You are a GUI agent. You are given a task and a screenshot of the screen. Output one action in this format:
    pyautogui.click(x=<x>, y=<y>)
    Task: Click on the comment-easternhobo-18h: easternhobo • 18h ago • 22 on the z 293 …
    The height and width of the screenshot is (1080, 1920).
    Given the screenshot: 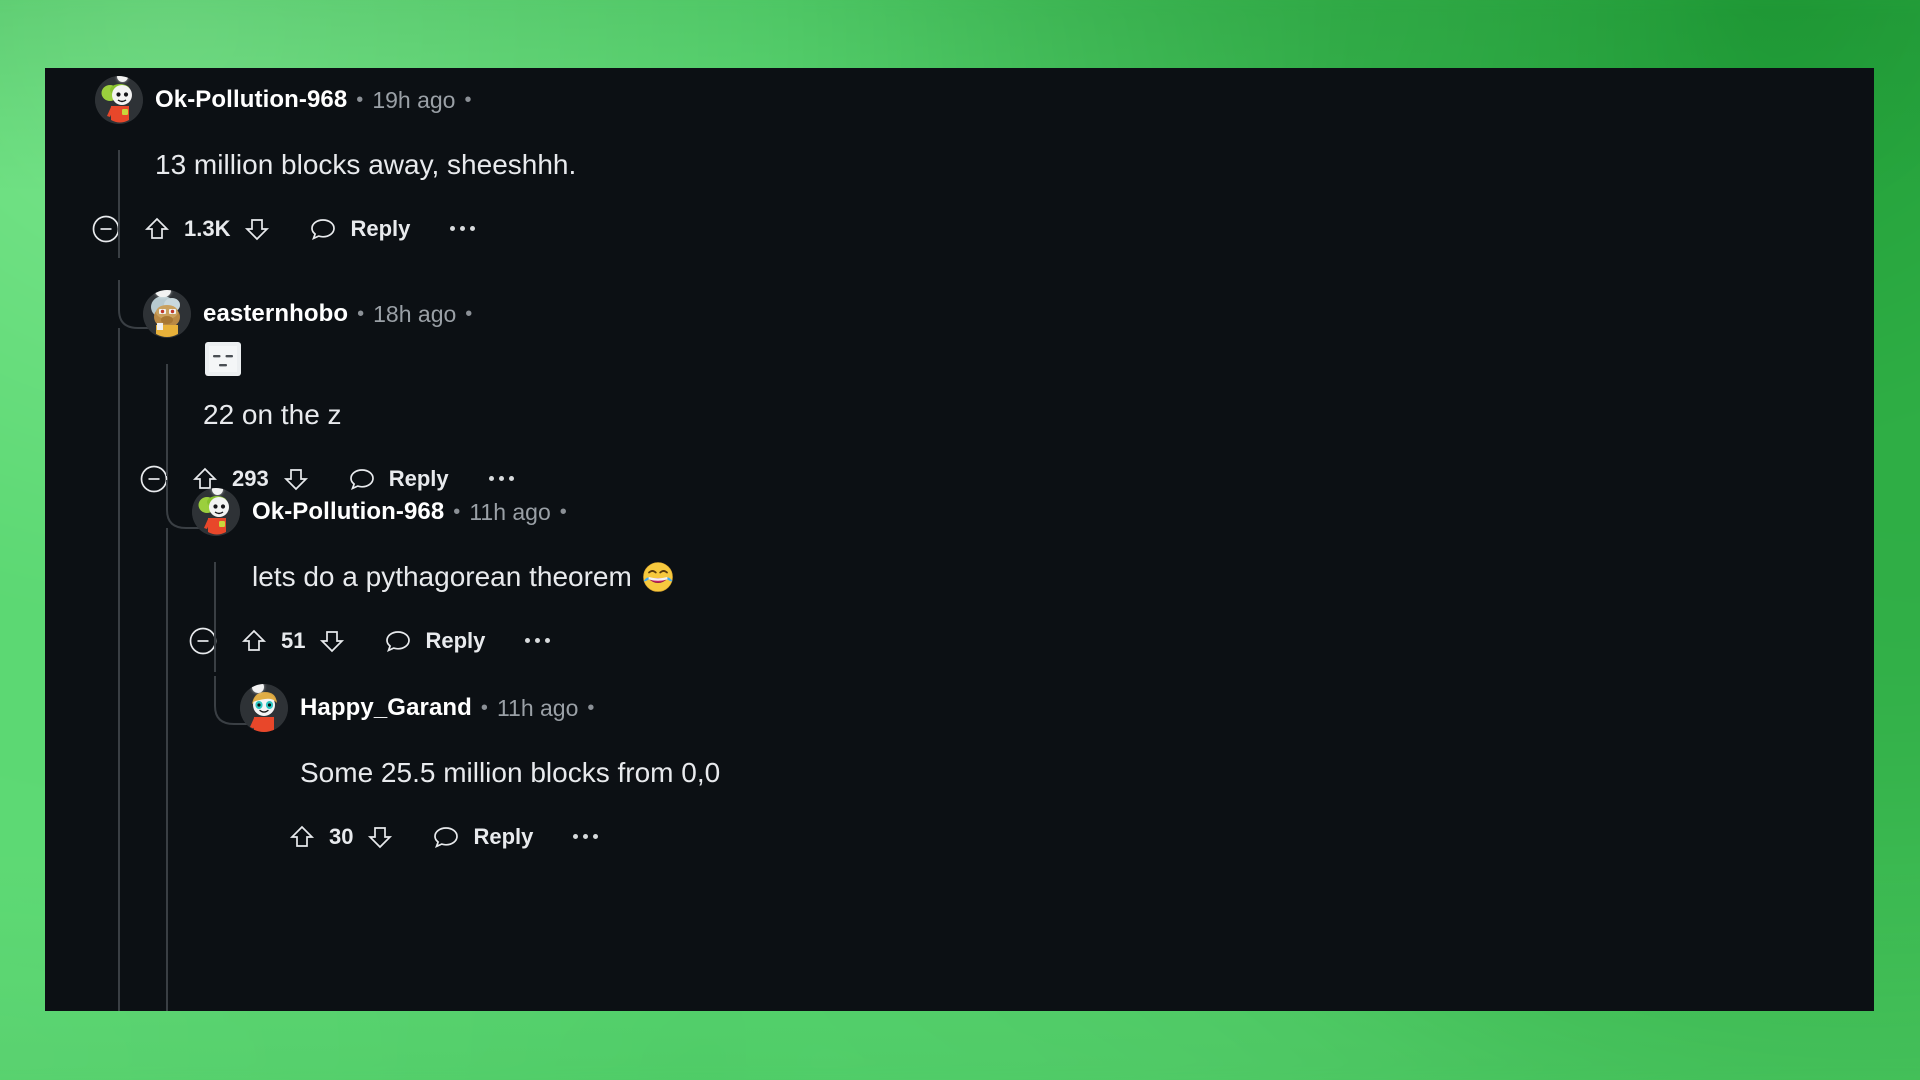 What is the action you would take?
    pyautogui.click(x=327, y=393)
    